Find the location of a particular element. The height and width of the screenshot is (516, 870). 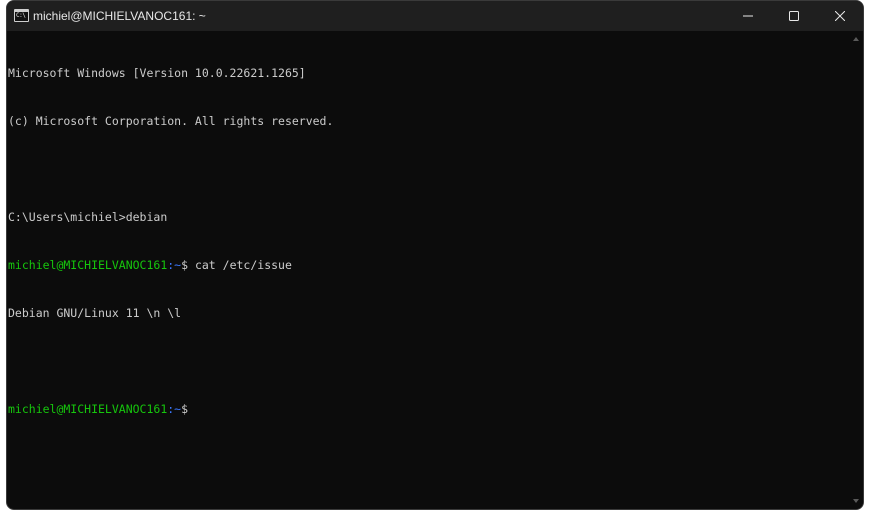

vertical-scrollbar is located at coordinates (856, 270).